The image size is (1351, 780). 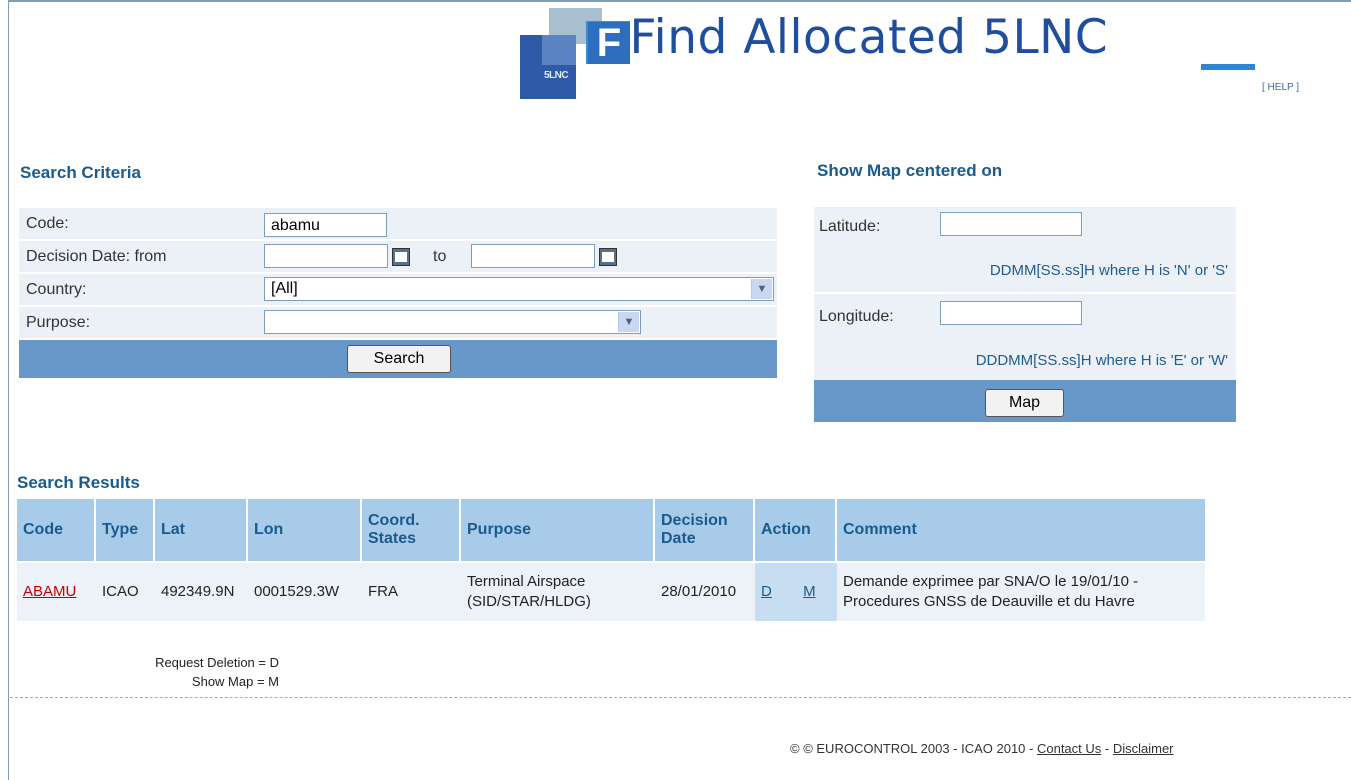 I want to click on cell-coord-states: FRA, so click(x=411, y=591).